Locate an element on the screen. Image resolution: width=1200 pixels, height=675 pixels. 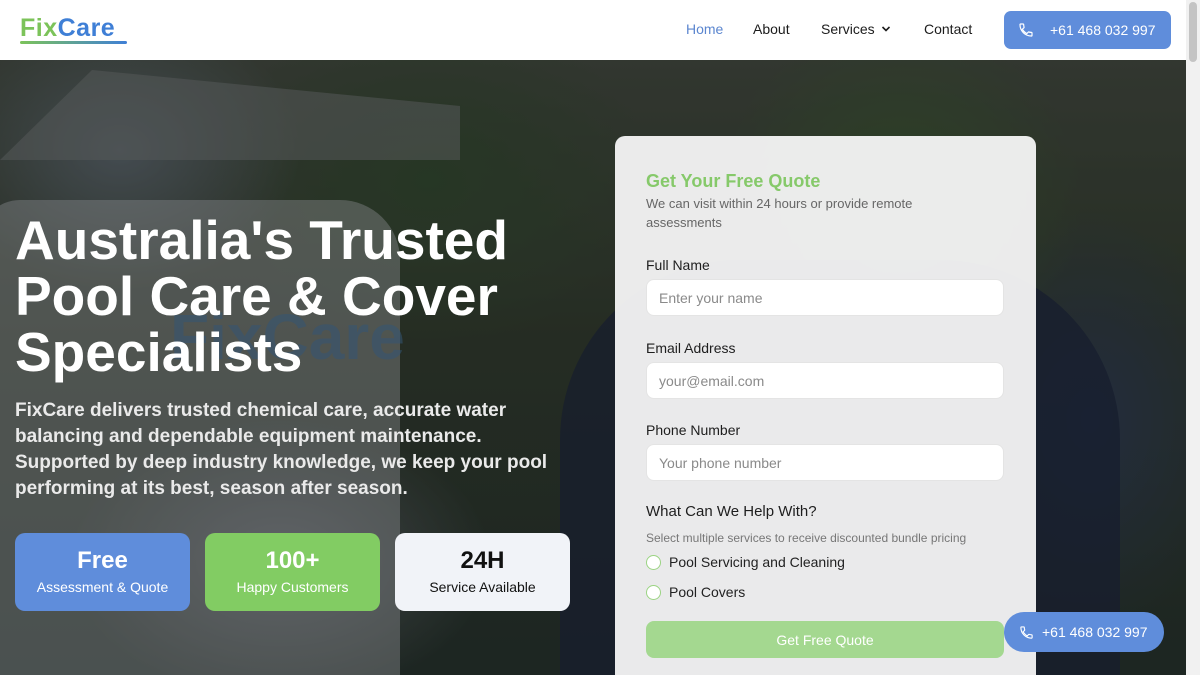
quote-form-title: Get Your Free Quote is located at coordinates (733, 181).